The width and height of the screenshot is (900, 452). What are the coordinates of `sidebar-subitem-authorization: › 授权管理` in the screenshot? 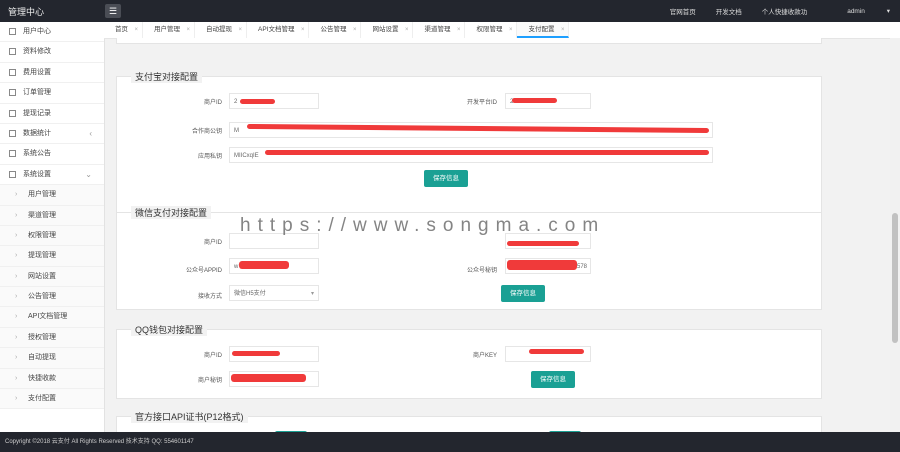 It's located at (52, 338).